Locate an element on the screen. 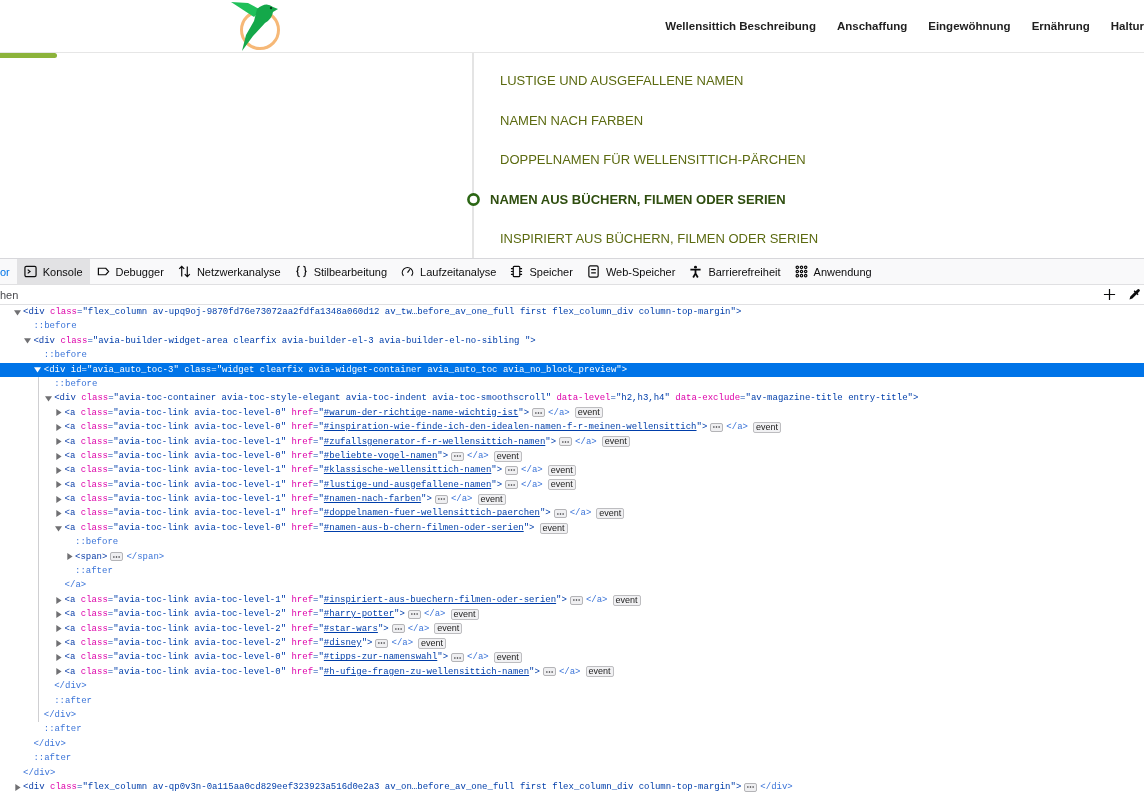 This screenshot has width=1144, height=800. nav-link: Eingewöhnung is located at coordinates (969, 26).